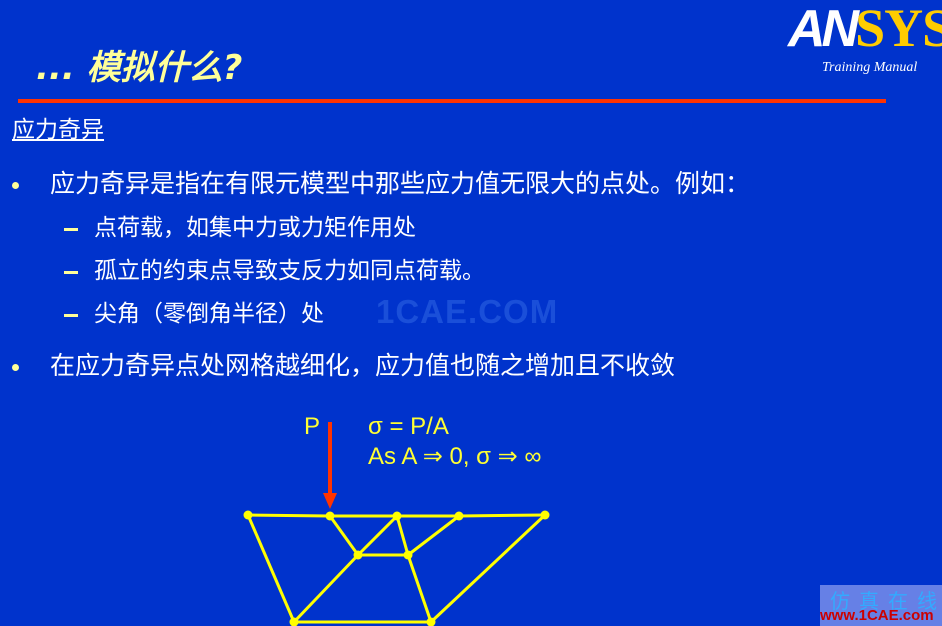  Describe the element at coordinates (330, 501) in the screenshot. I see `load-arrow-head` at that location.